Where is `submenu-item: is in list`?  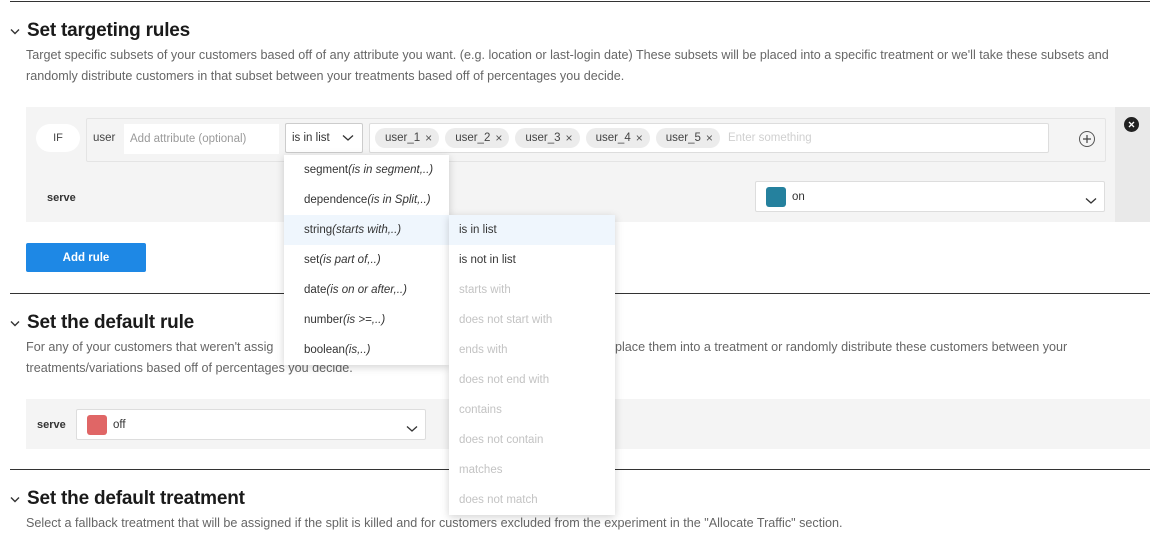 submenu-item: is in list is located at coordinates (532, 230).